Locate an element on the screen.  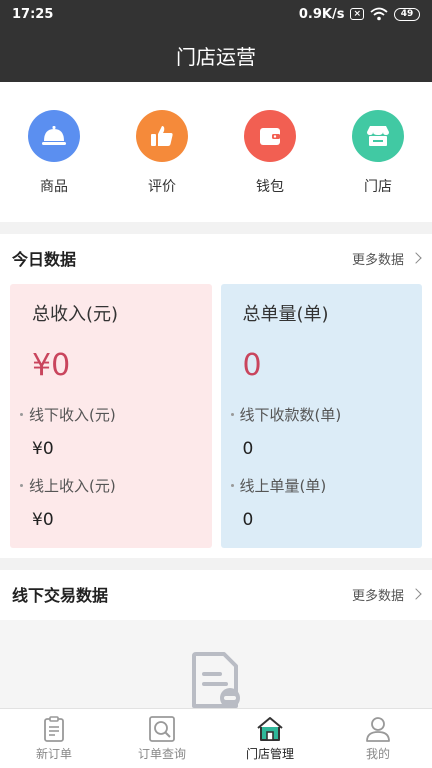
tab-mine: 我的 is located at coordinates (378, 738).